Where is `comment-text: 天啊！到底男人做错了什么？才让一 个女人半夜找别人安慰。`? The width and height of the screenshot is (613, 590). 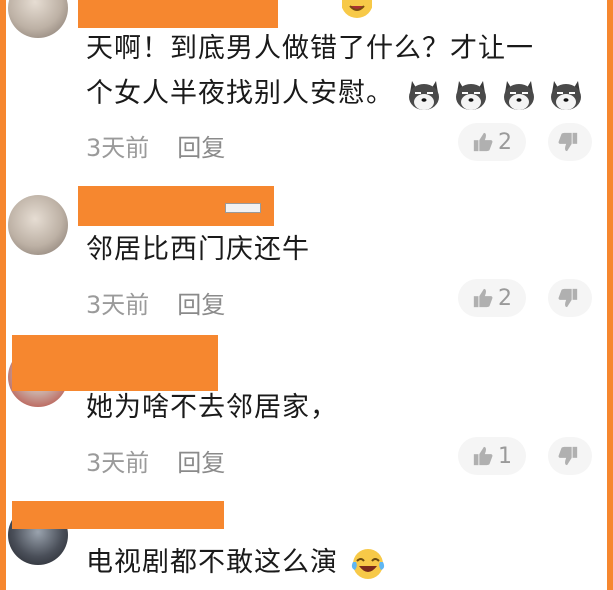 comment-text: 天啊！到底男人做错了什么？才让一 个女人半夜找别人安慰。 is located at coordinates (335, 71).